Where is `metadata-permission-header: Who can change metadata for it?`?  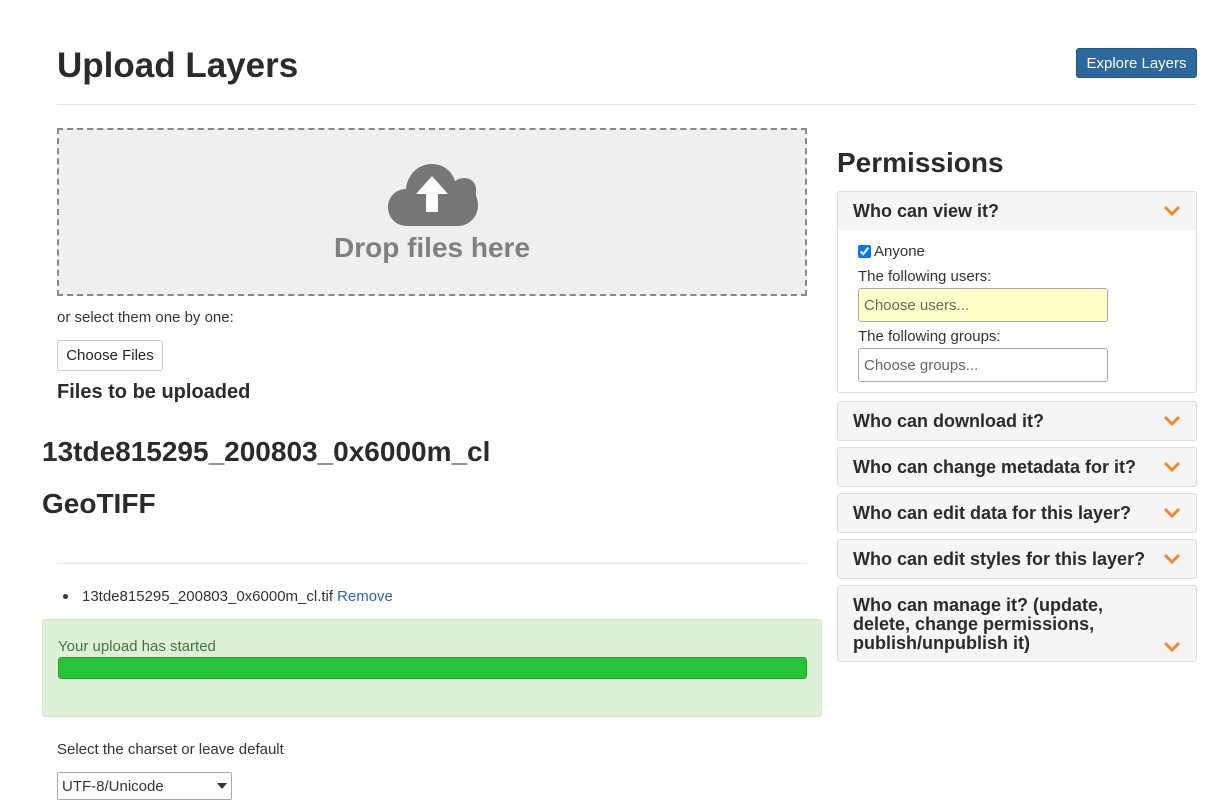 metadata-permission-header: Who can change metadata for it? is located at coordinates (1017, 467).